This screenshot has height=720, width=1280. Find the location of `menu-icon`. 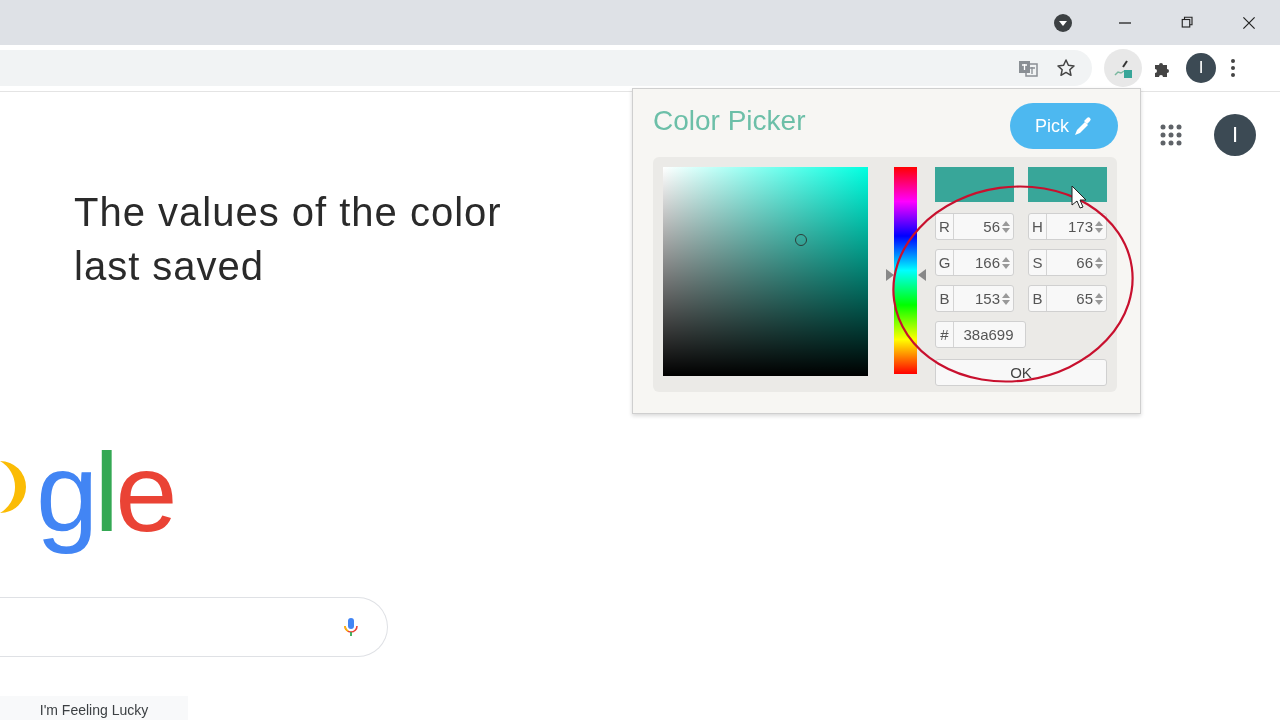

menu-icon is located at coordinates (1233, 68).